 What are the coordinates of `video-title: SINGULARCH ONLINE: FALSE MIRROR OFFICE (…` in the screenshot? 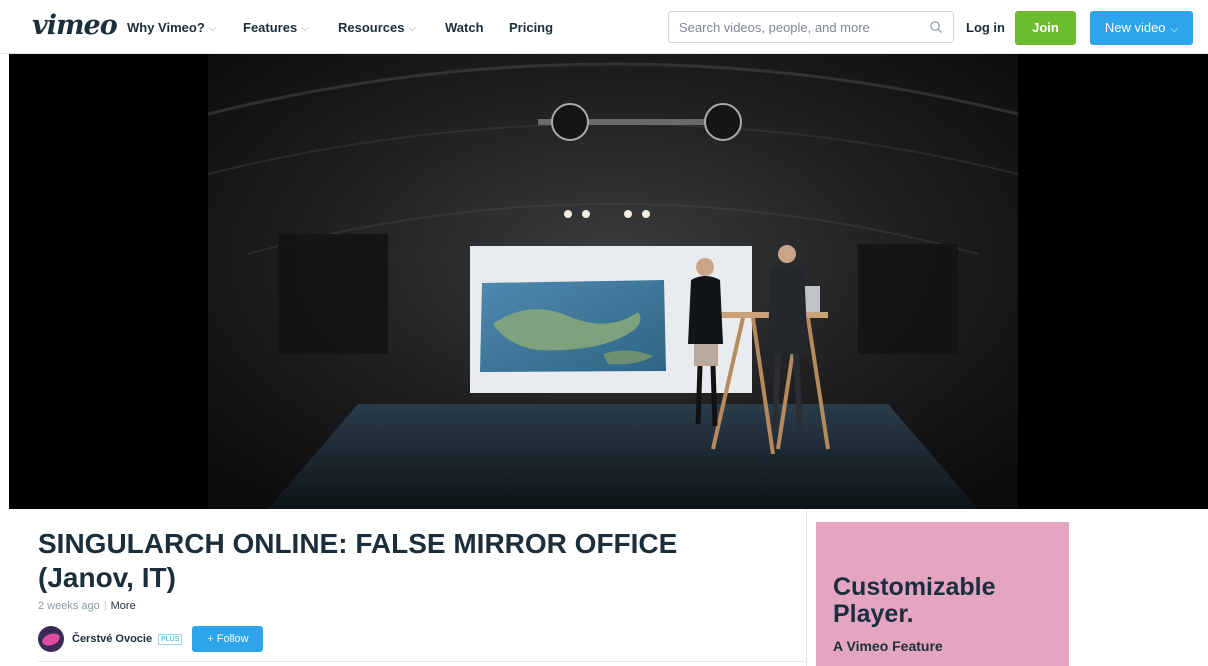 It's located at (358, 560).